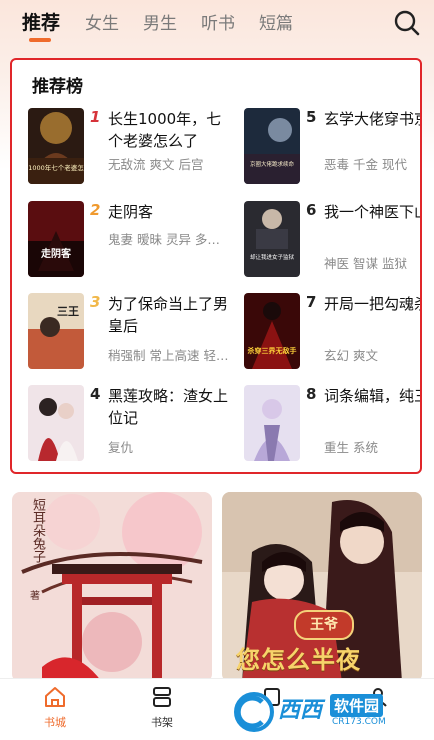 The height and width of the screenshot is (740, 434). Describe the element at coordinates (102, 21) in the screenshot. I see `tab-female: 女生` at that location.